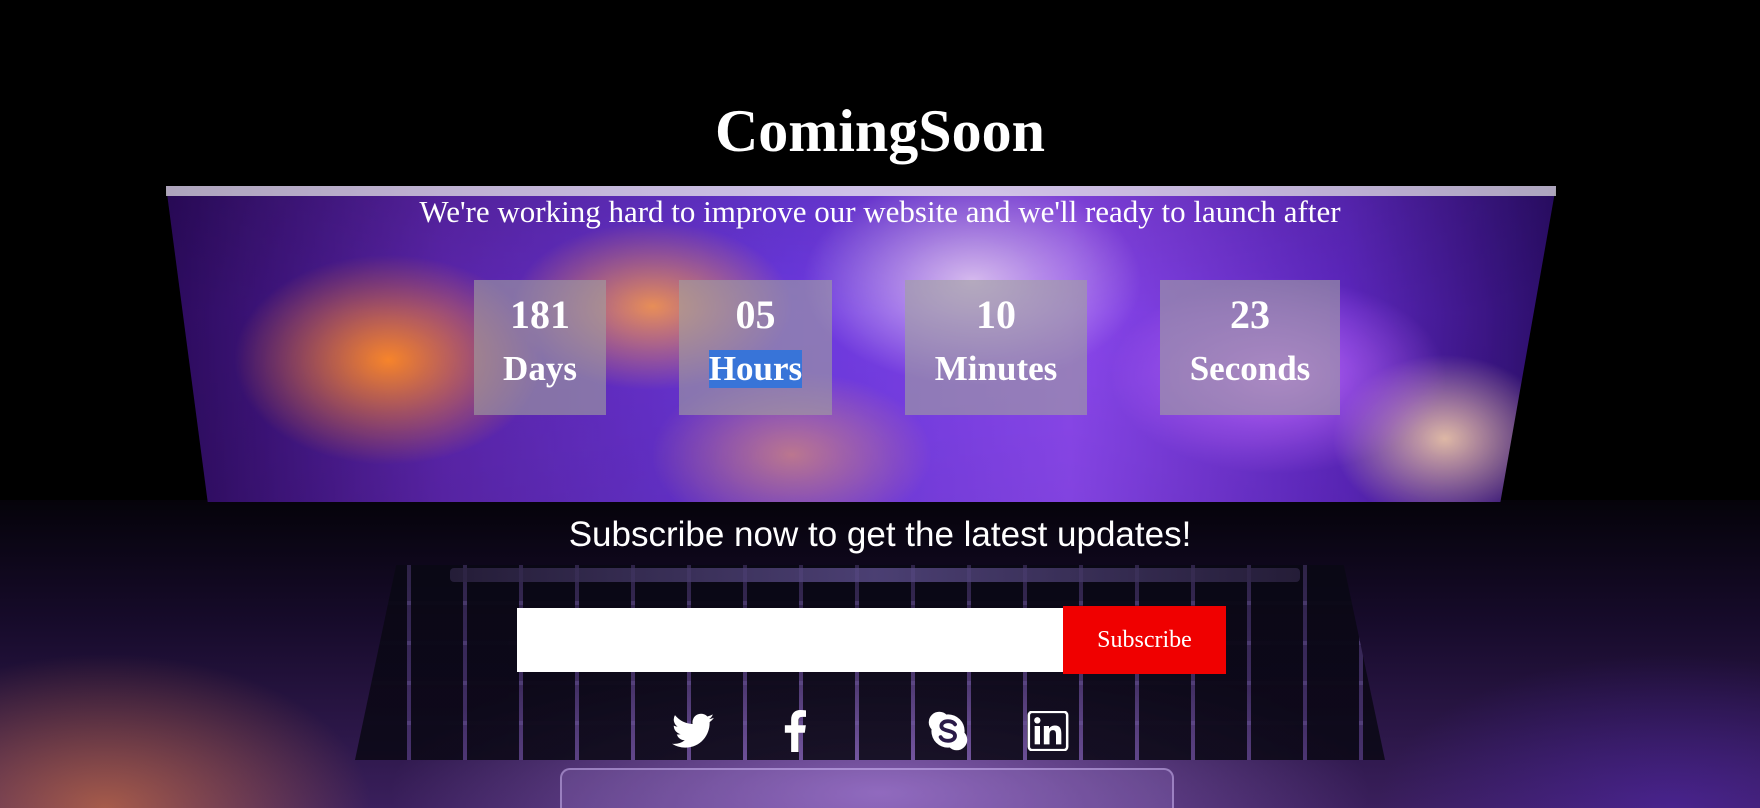 This screenshot has width=1760, height=808. What do you see at coordinates (540, 368) in the screenshot?
I see `countdown-days-label: Days` at bounding box center [540, 368].